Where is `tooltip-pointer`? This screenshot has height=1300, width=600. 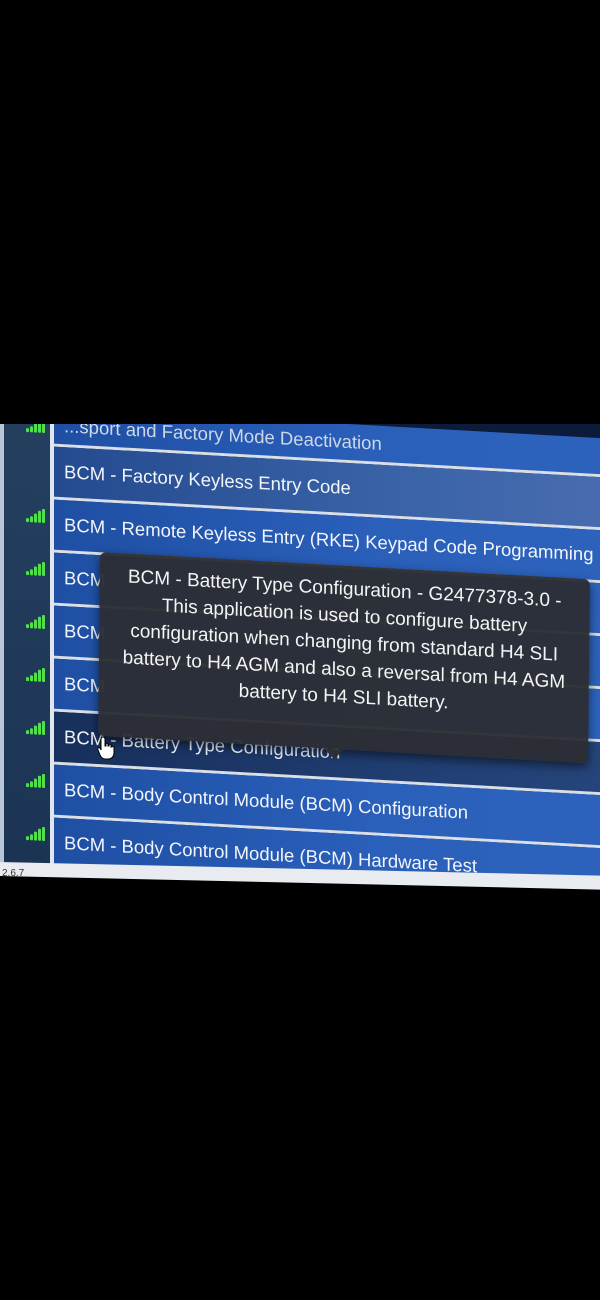
tooltip-pointer is located at coordinates (334, 754).